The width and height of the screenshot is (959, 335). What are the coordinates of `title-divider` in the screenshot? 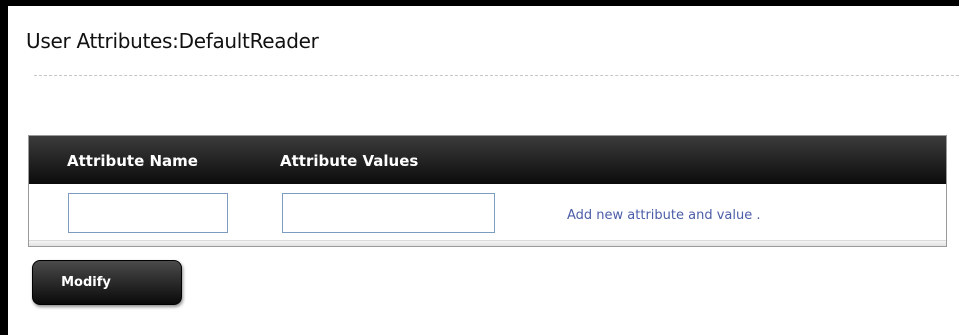 It's located at (496, 75).